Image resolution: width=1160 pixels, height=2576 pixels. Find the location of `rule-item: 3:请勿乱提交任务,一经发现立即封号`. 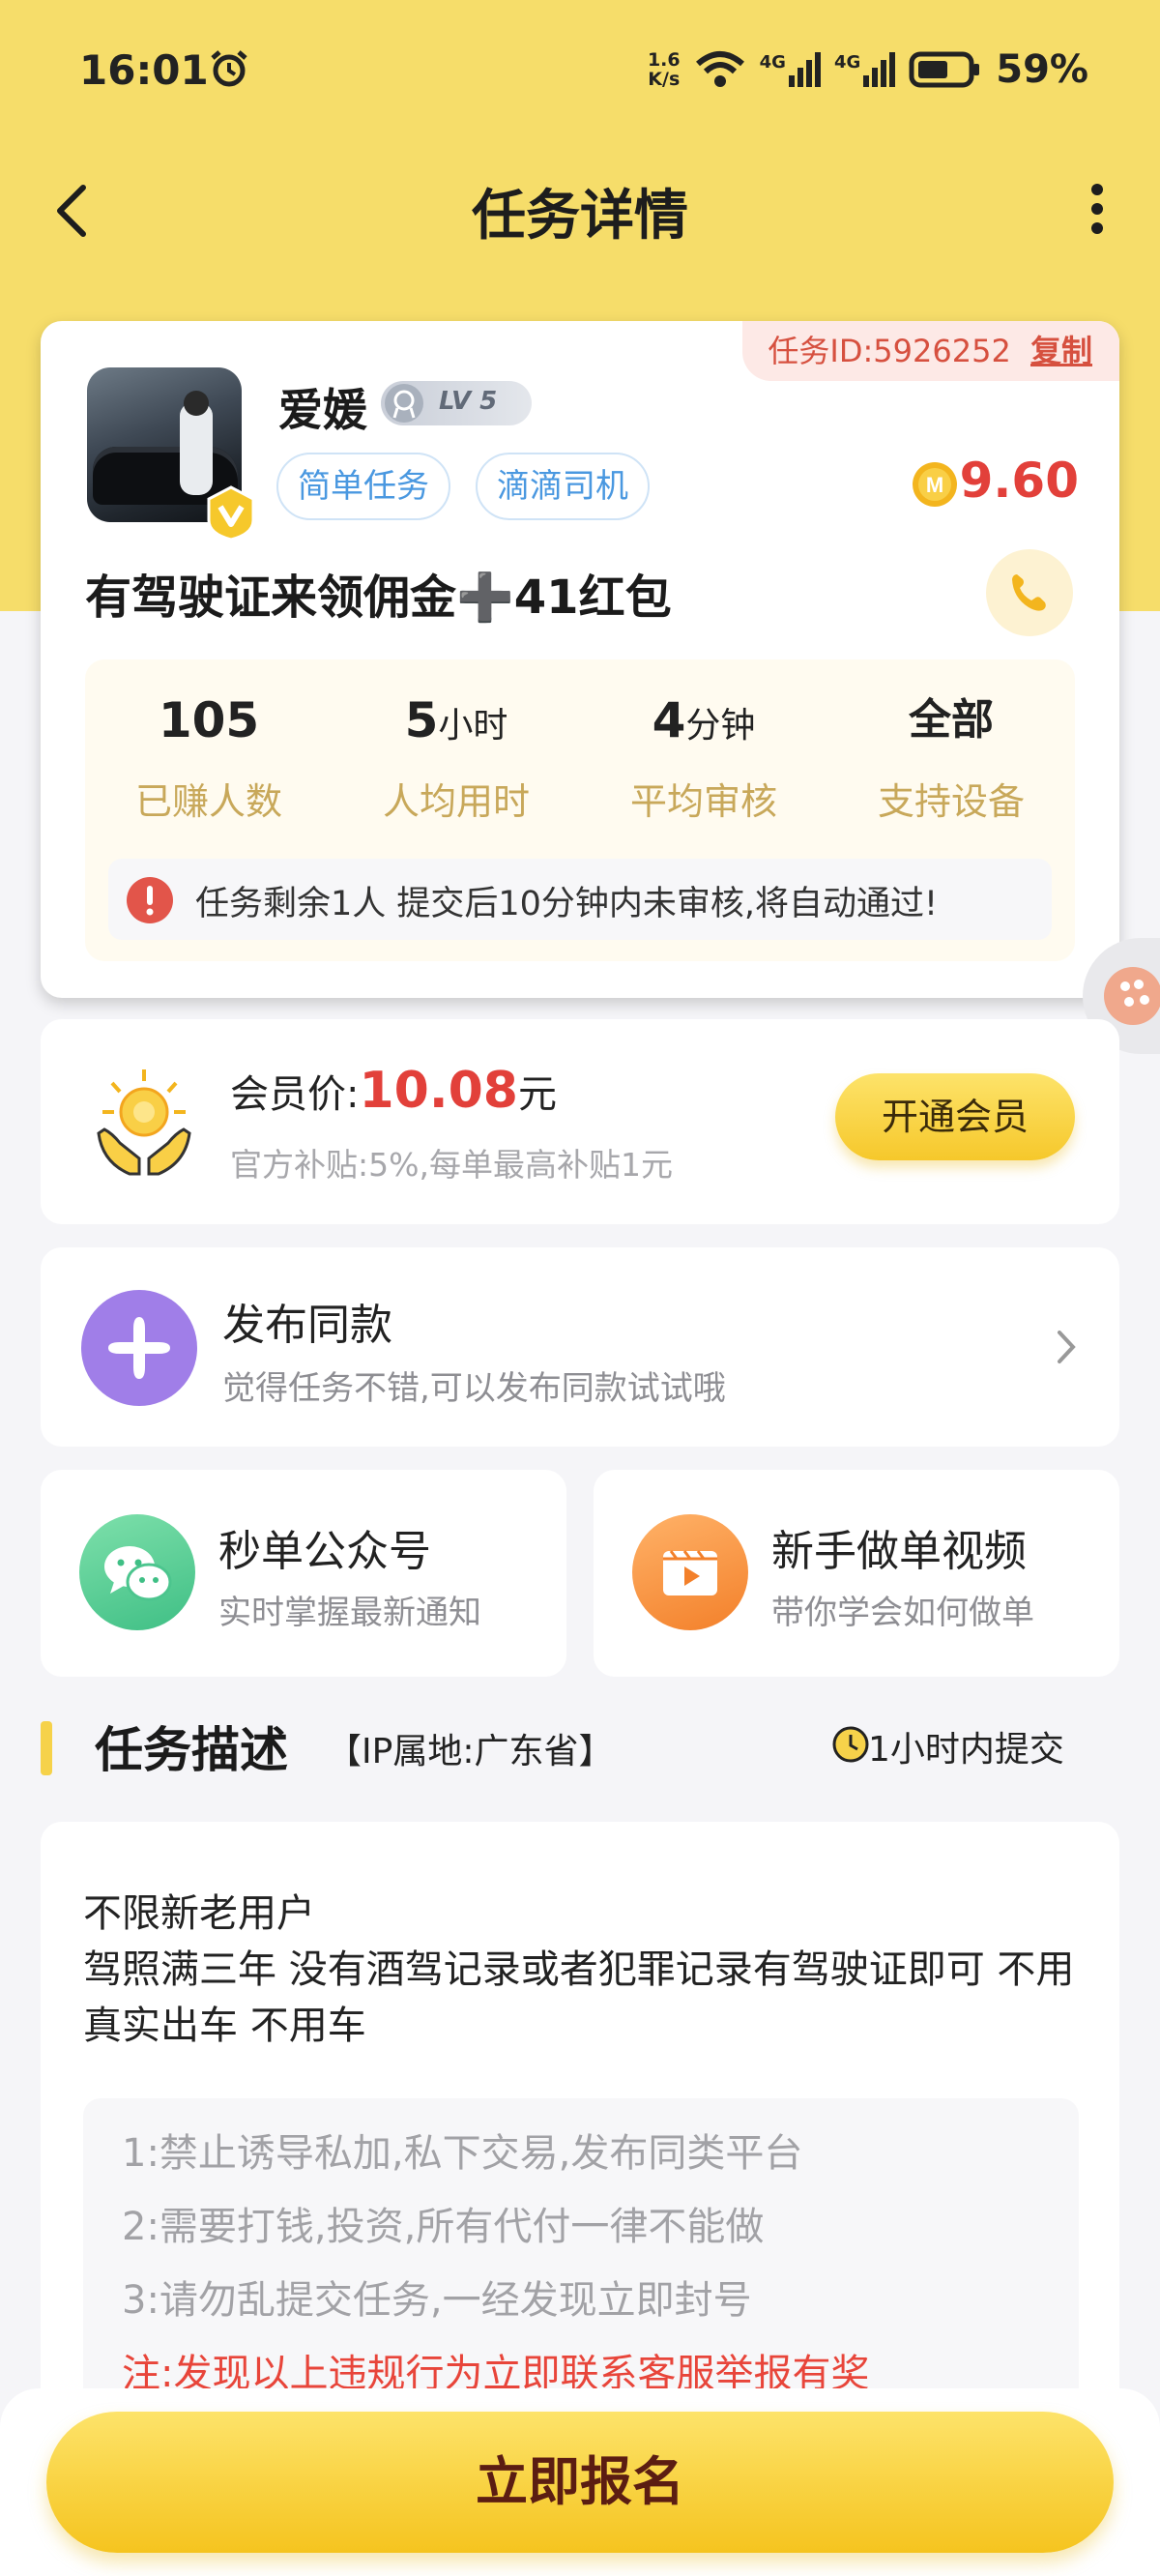

rule-item: 3:请勿乱提交任务,一经发现立即封号 is located at coordinates (437, 2300).